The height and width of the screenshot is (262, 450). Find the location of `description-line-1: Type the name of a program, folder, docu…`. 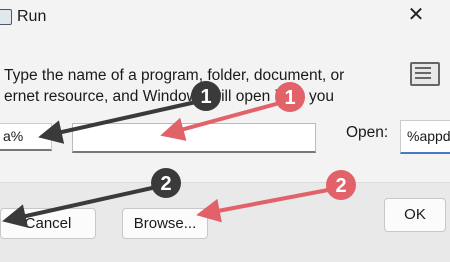

description-line-1: Type the name of a program, folder, docu… is located at coordinates (174, 75).